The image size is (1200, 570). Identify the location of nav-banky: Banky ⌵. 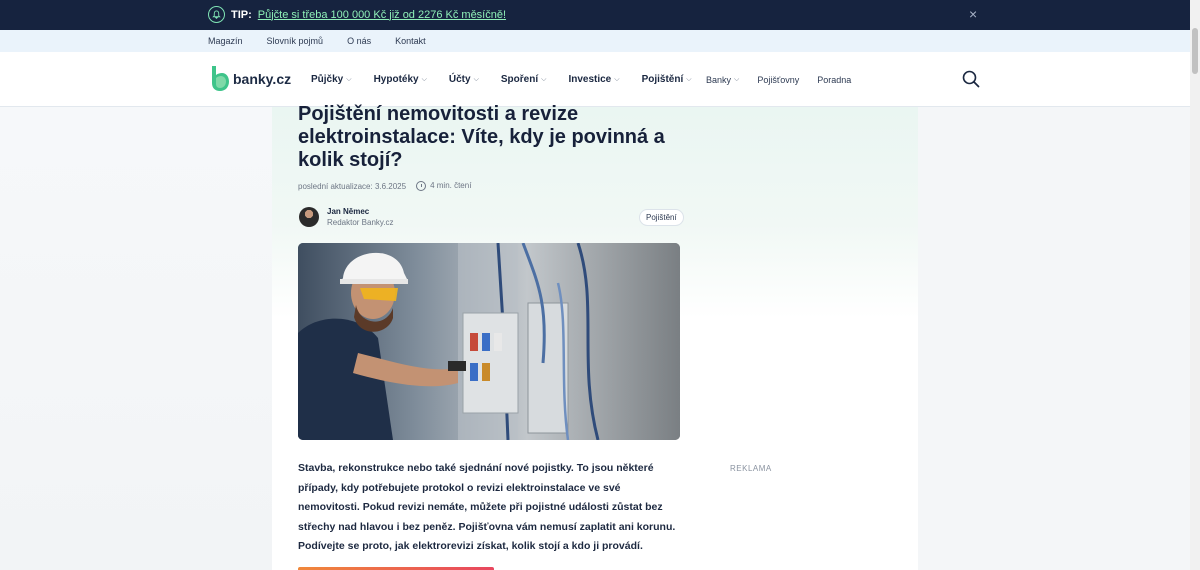
(722, 80).